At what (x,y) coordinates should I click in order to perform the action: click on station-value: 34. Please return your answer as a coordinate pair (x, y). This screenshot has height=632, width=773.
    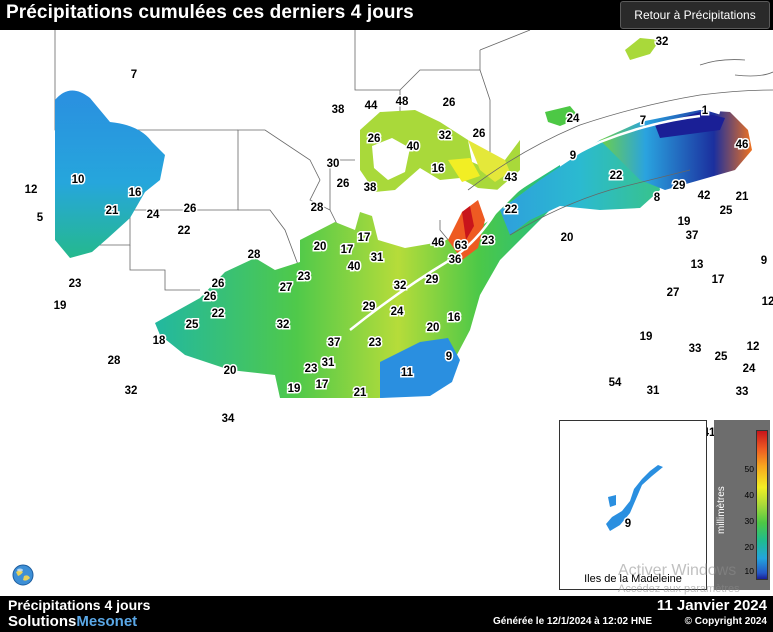
    Looking at the image, I should click on (228, 419).